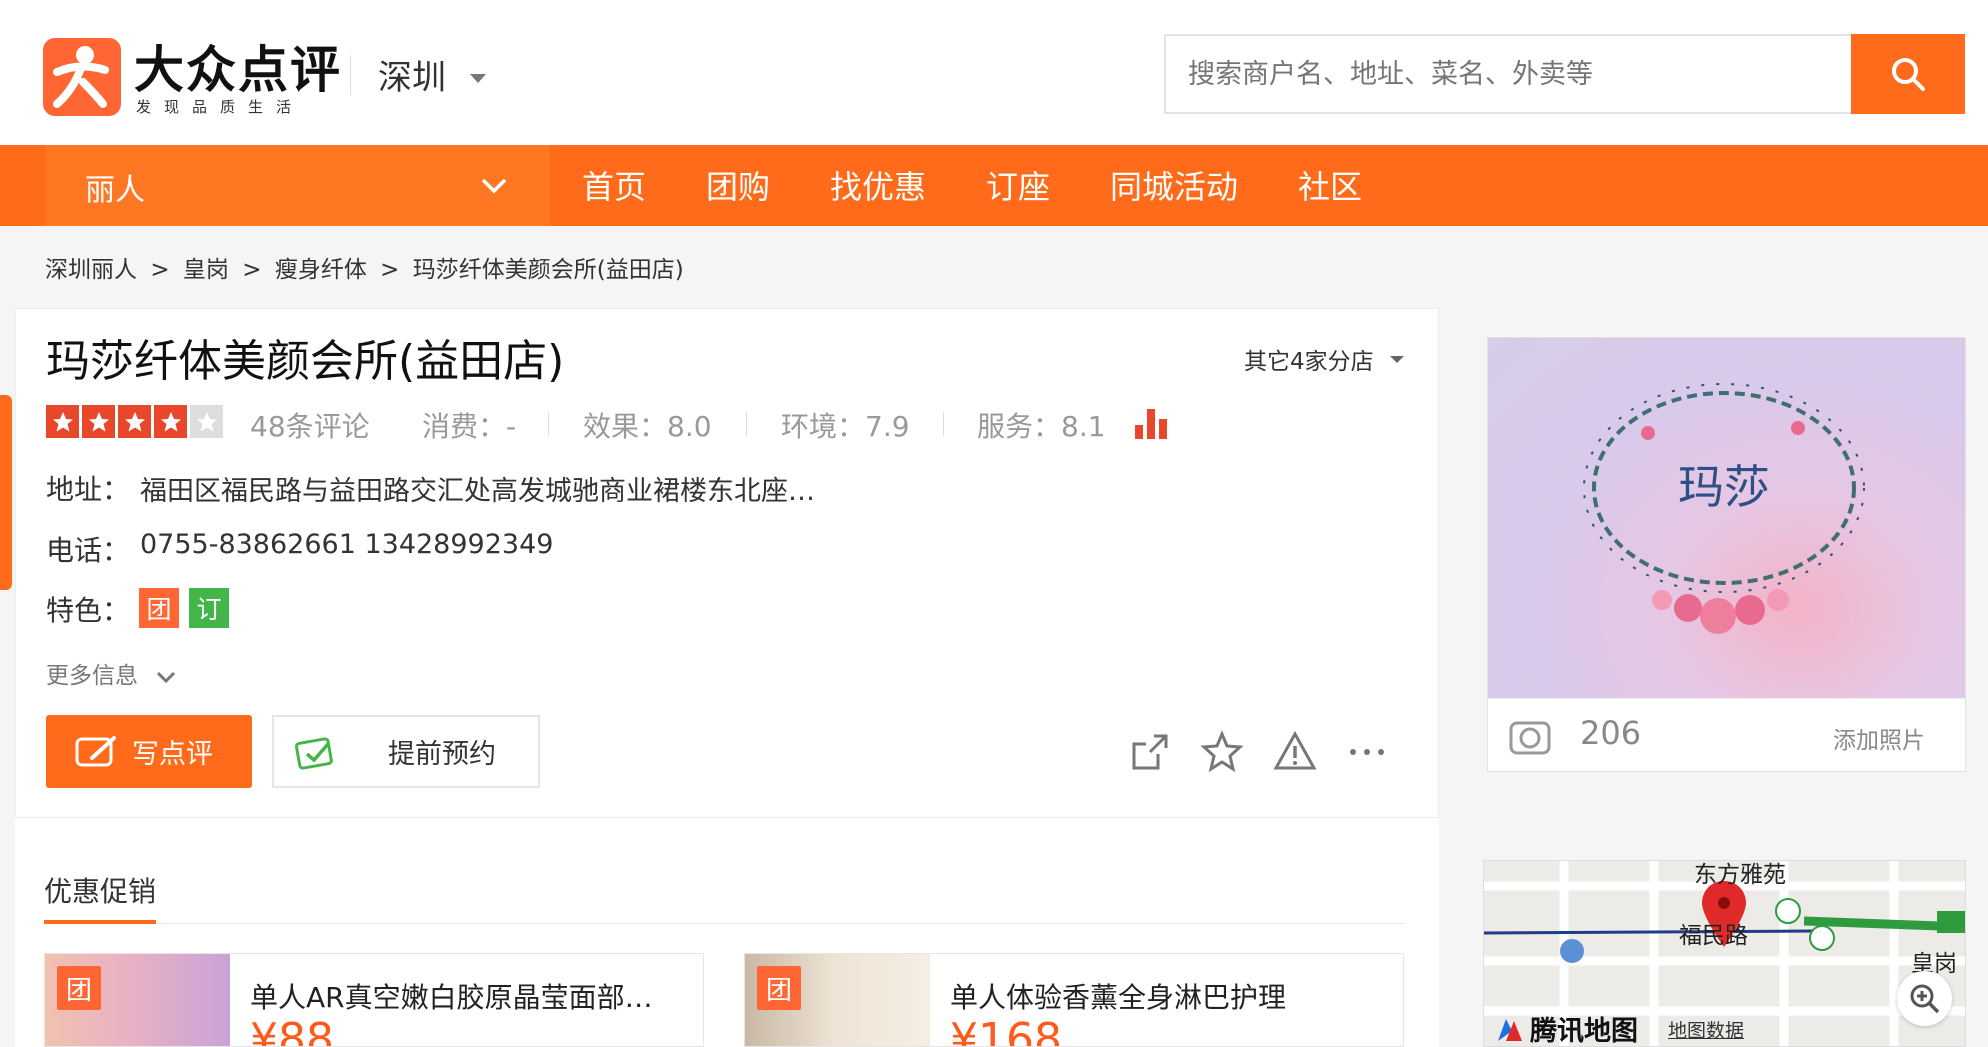  Describe the element at coordinates (1309, 359) in the screenshot. I see `other-branches-link: 其它4家分店` at that location.